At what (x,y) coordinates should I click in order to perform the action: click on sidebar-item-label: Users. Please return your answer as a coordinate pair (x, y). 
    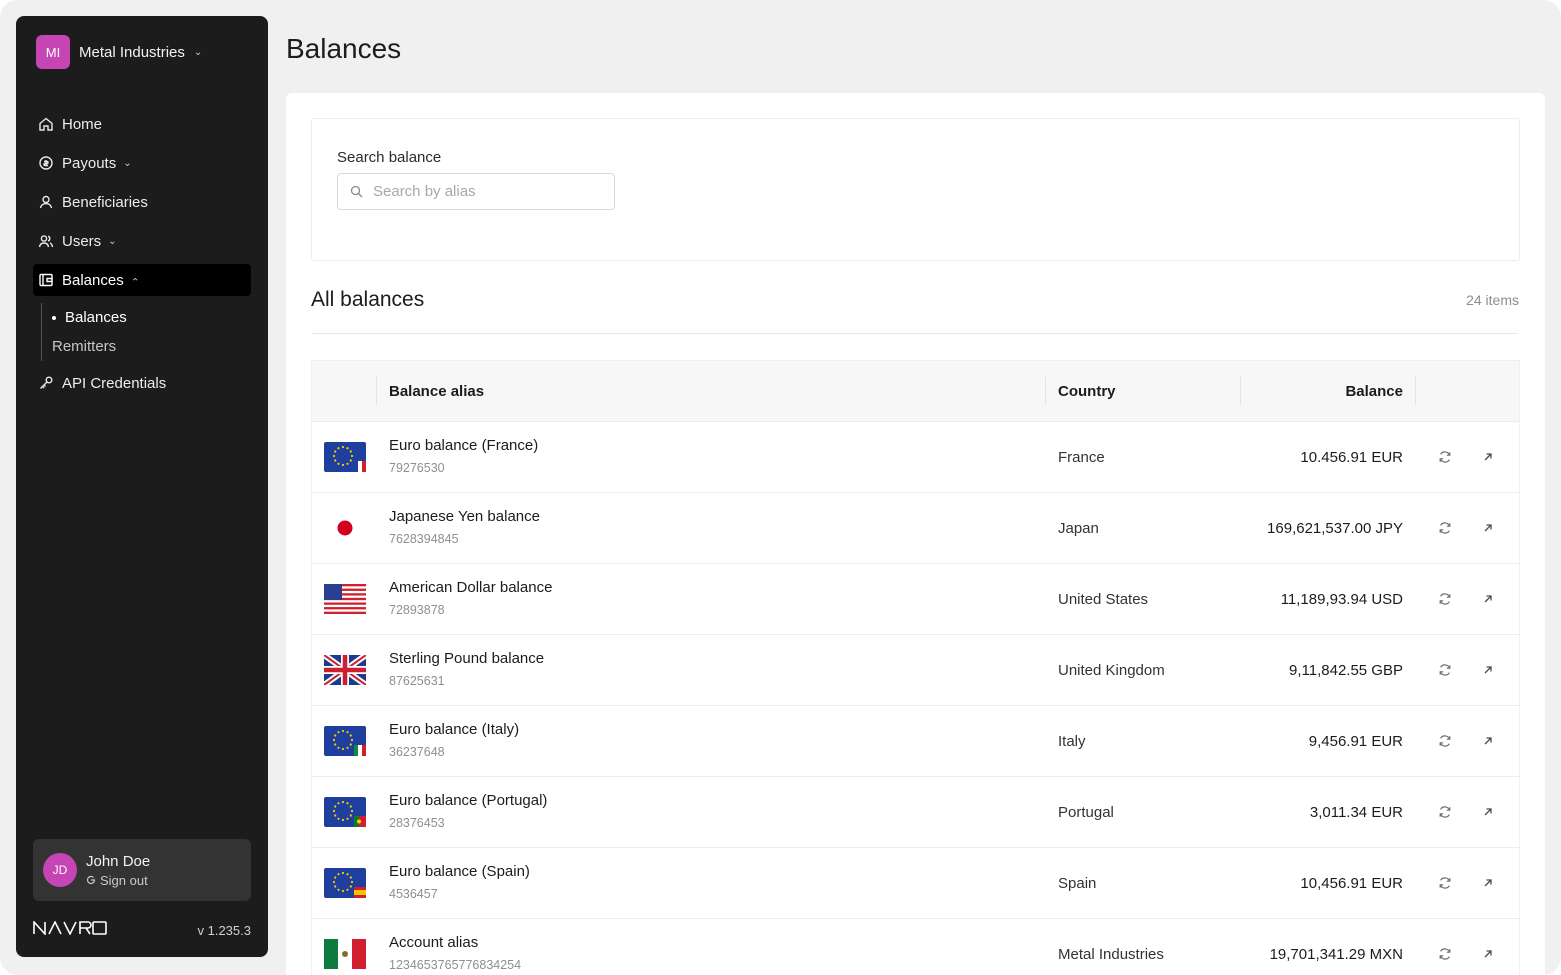
    Looking at the image, I should click on (82, 241).